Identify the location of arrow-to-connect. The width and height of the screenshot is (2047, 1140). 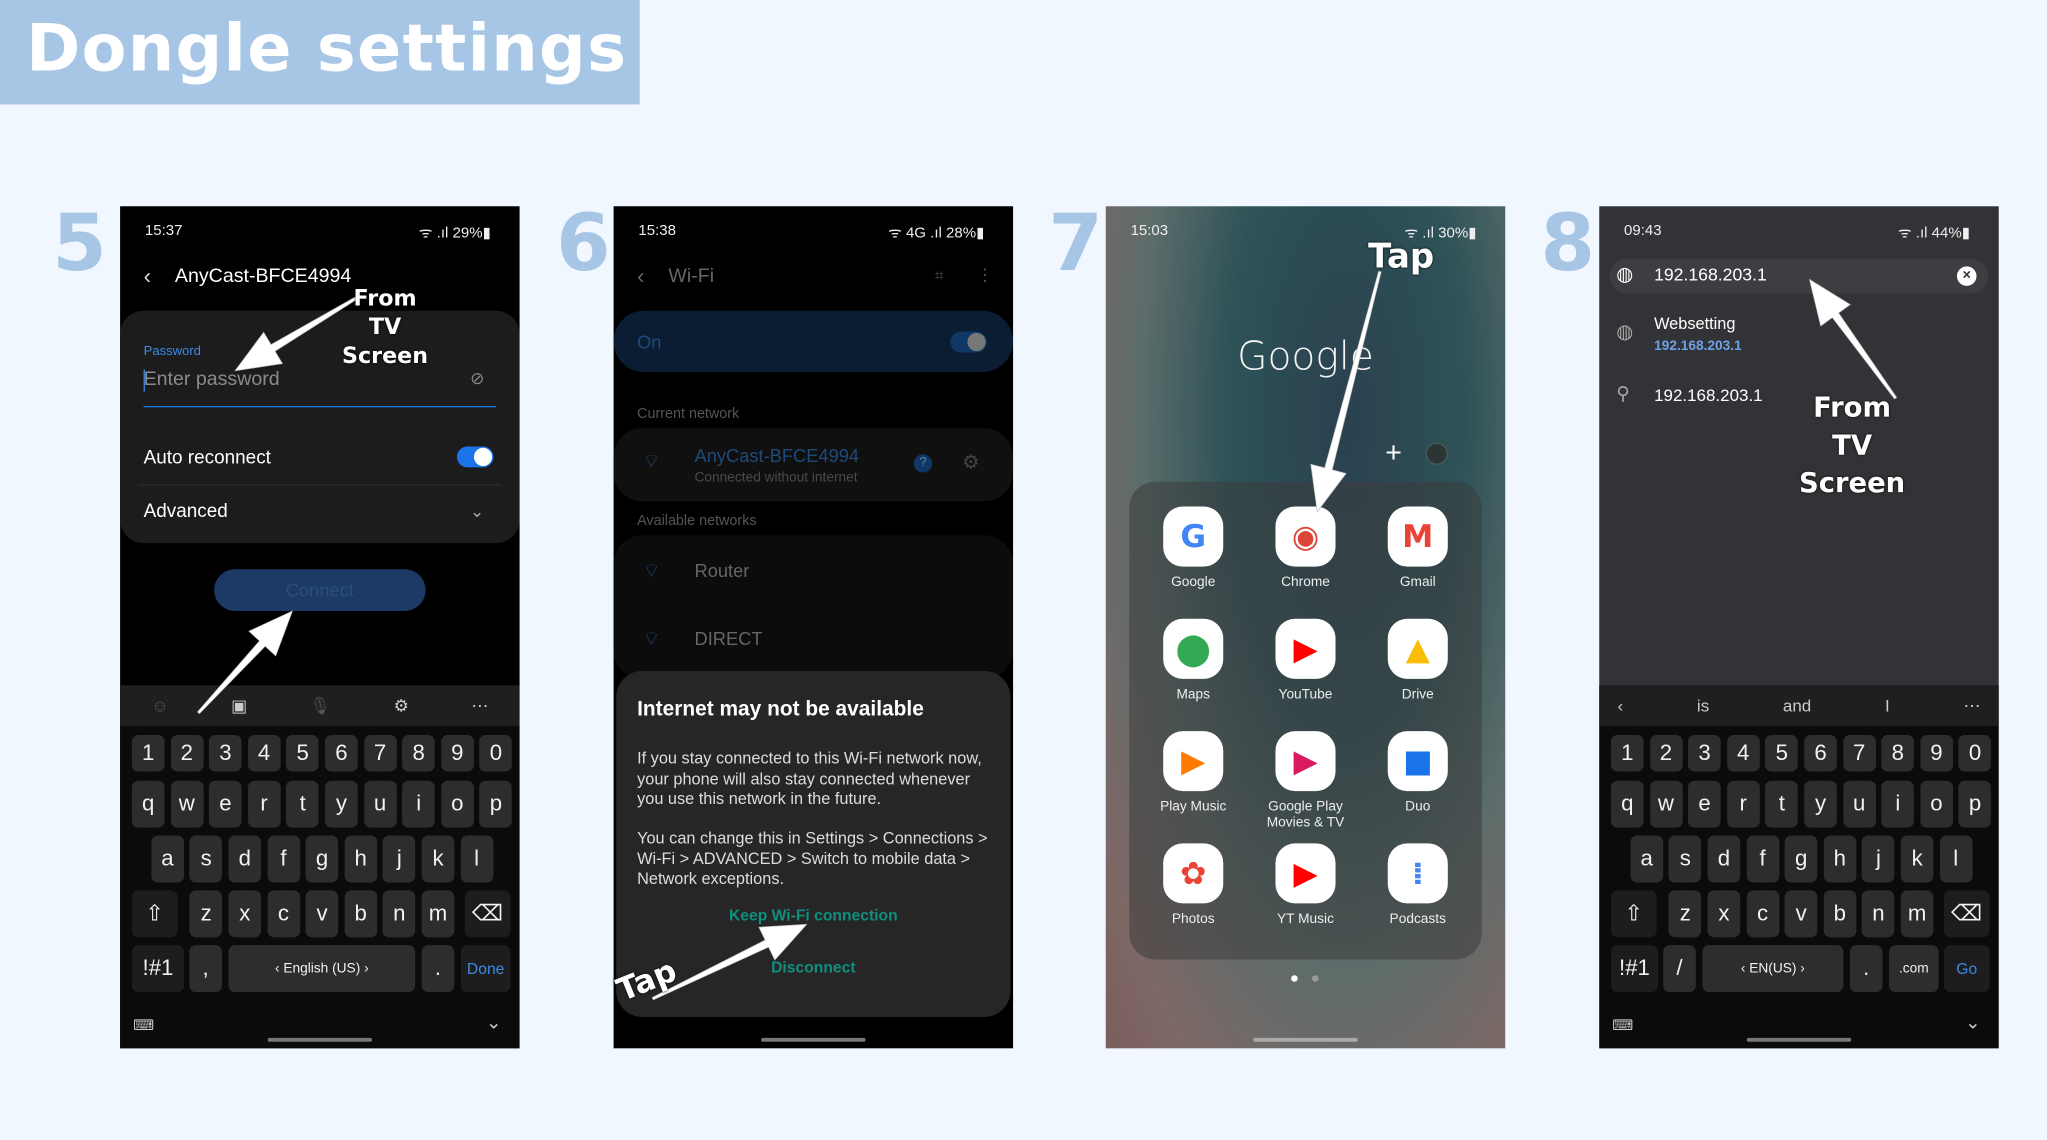
(245, 662).